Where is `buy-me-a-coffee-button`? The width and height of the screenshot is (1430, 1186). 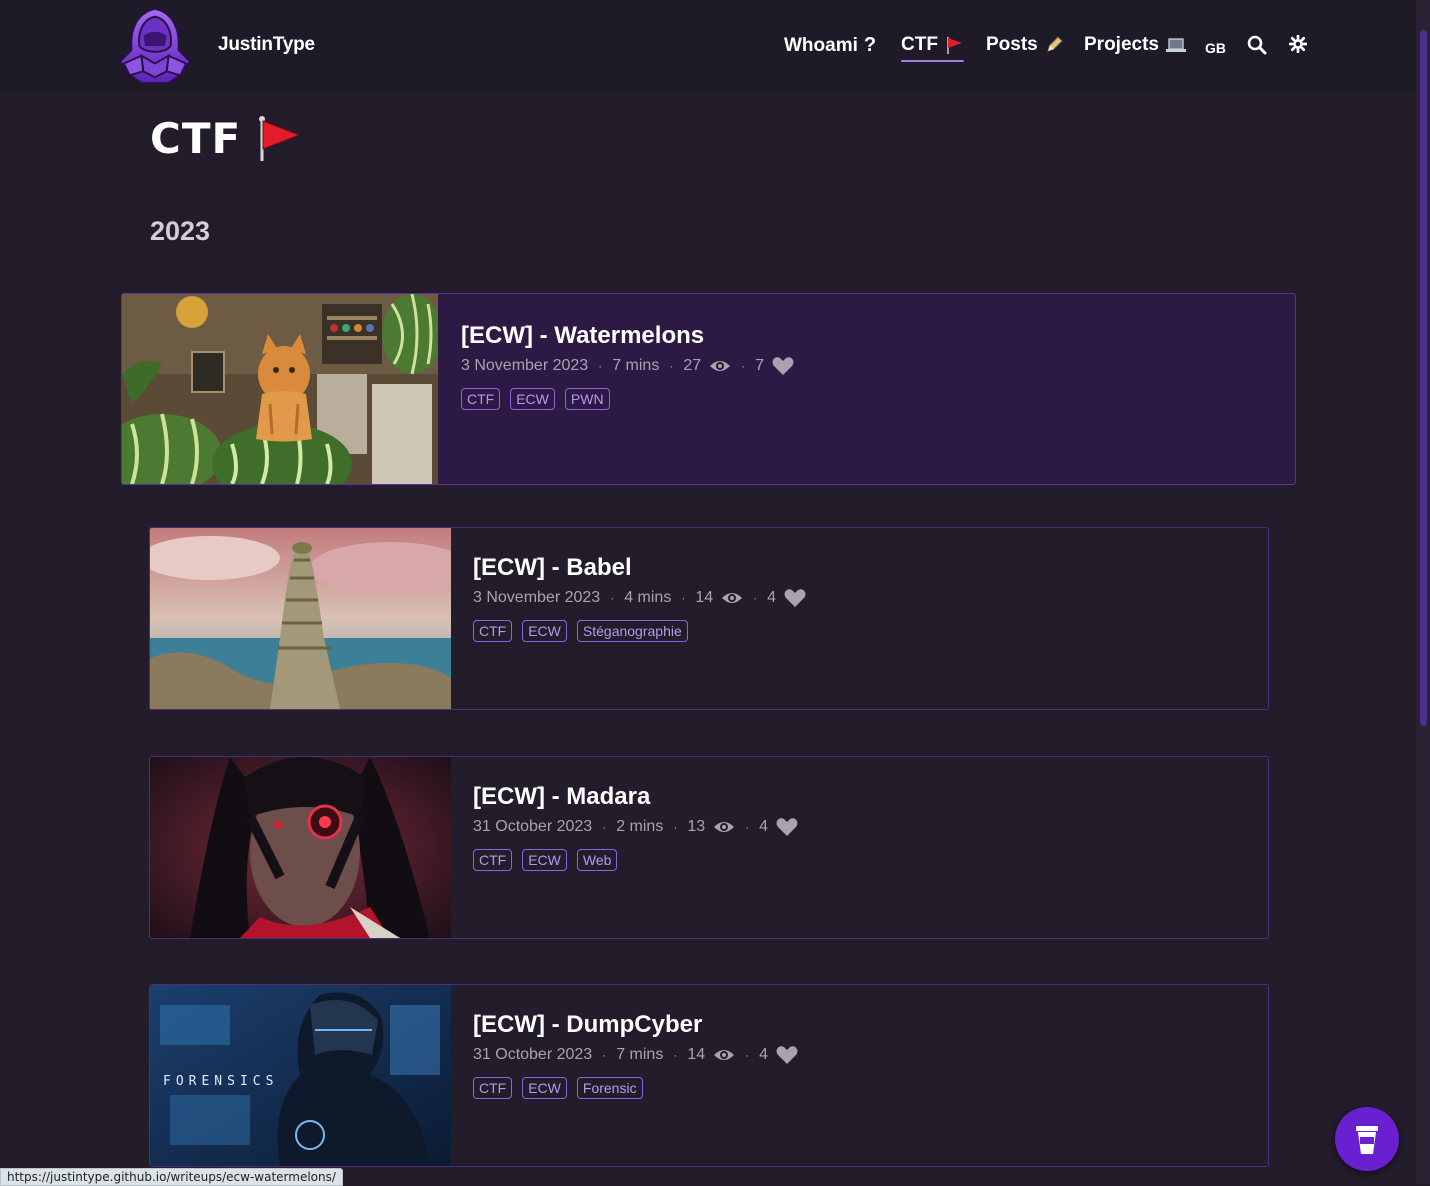
buy-me-a-coffee-button is located at coordinates (1367, 1139).